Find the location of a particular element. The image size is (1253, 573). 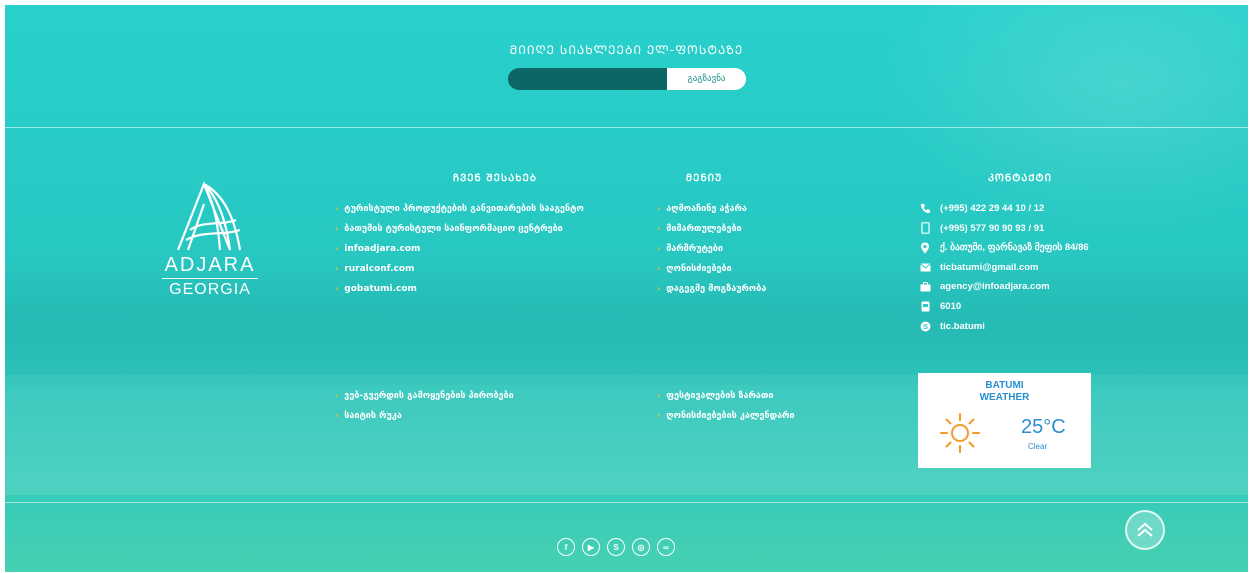

subscribe-form: გაგზავნა is located at coordinates (627, 79).